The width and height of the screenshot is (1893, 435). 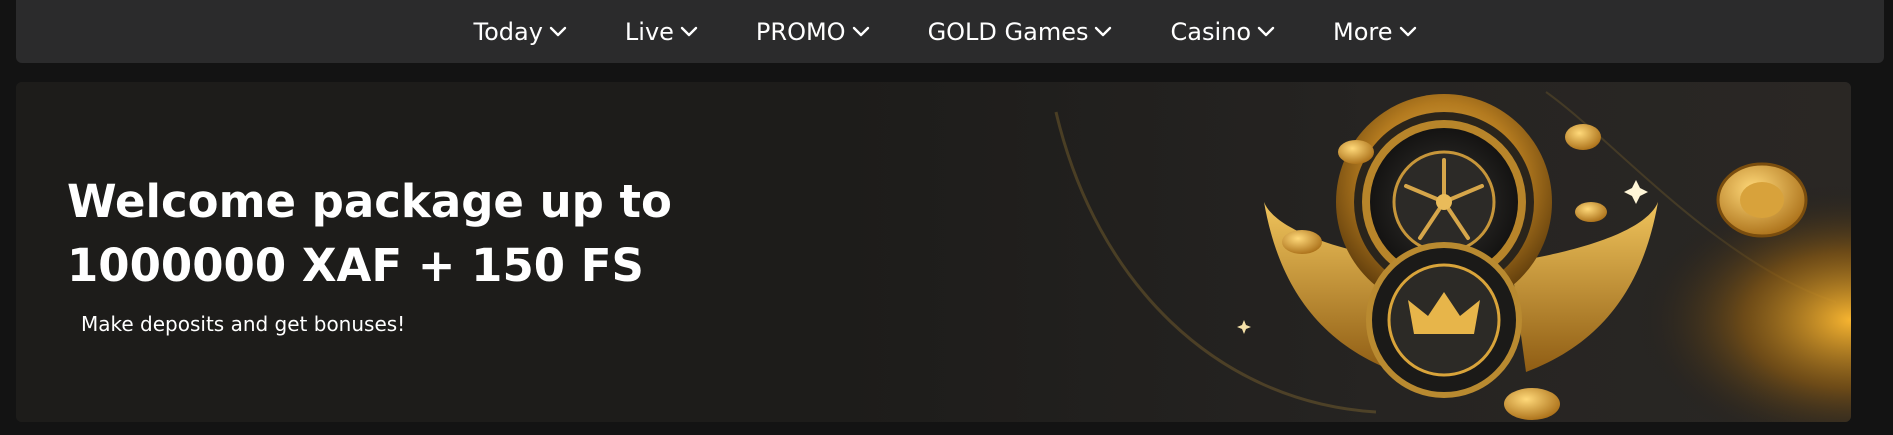 I want to click on nav-item-today: Today, so click(x=520, y=31).